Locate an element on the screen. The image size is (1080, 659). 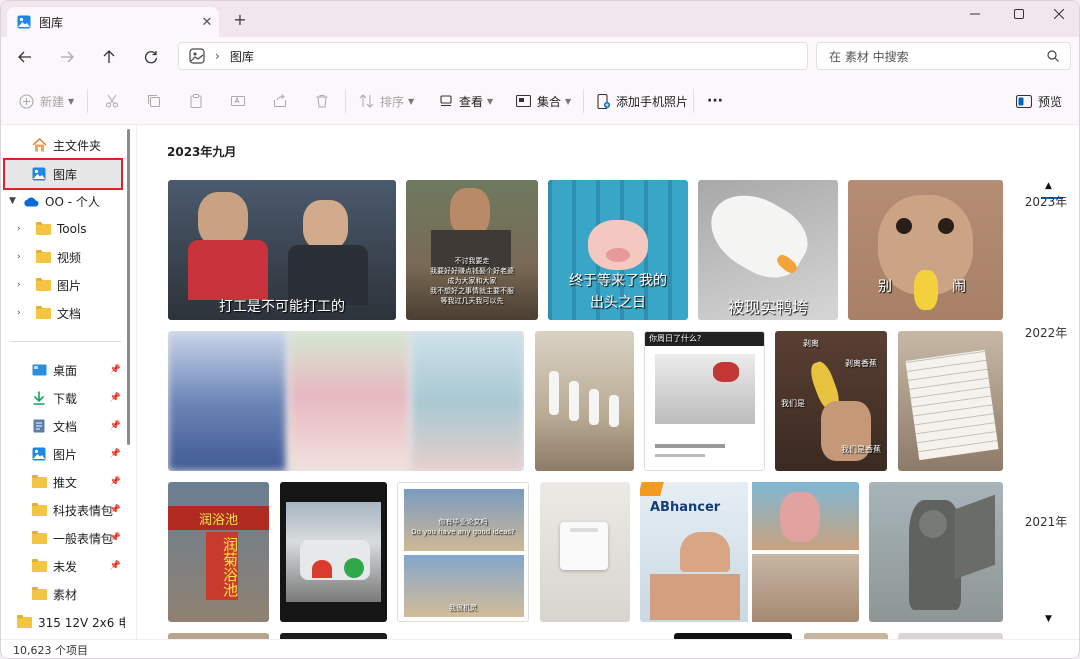
sidebar-scrollbar is located at coordinates (128, 287).